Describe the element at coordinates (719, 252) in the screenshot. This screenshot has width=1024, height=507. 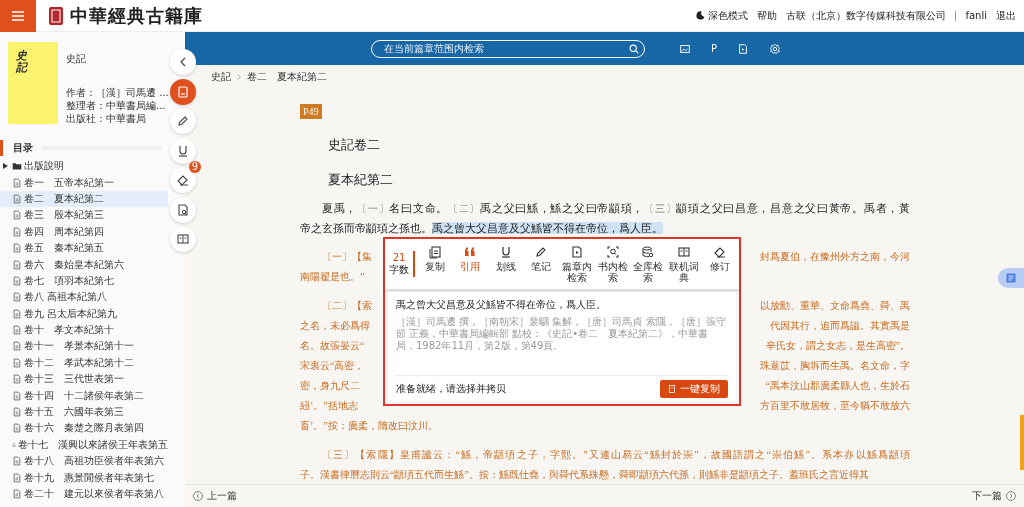
I see `eraser-icon` at that location.